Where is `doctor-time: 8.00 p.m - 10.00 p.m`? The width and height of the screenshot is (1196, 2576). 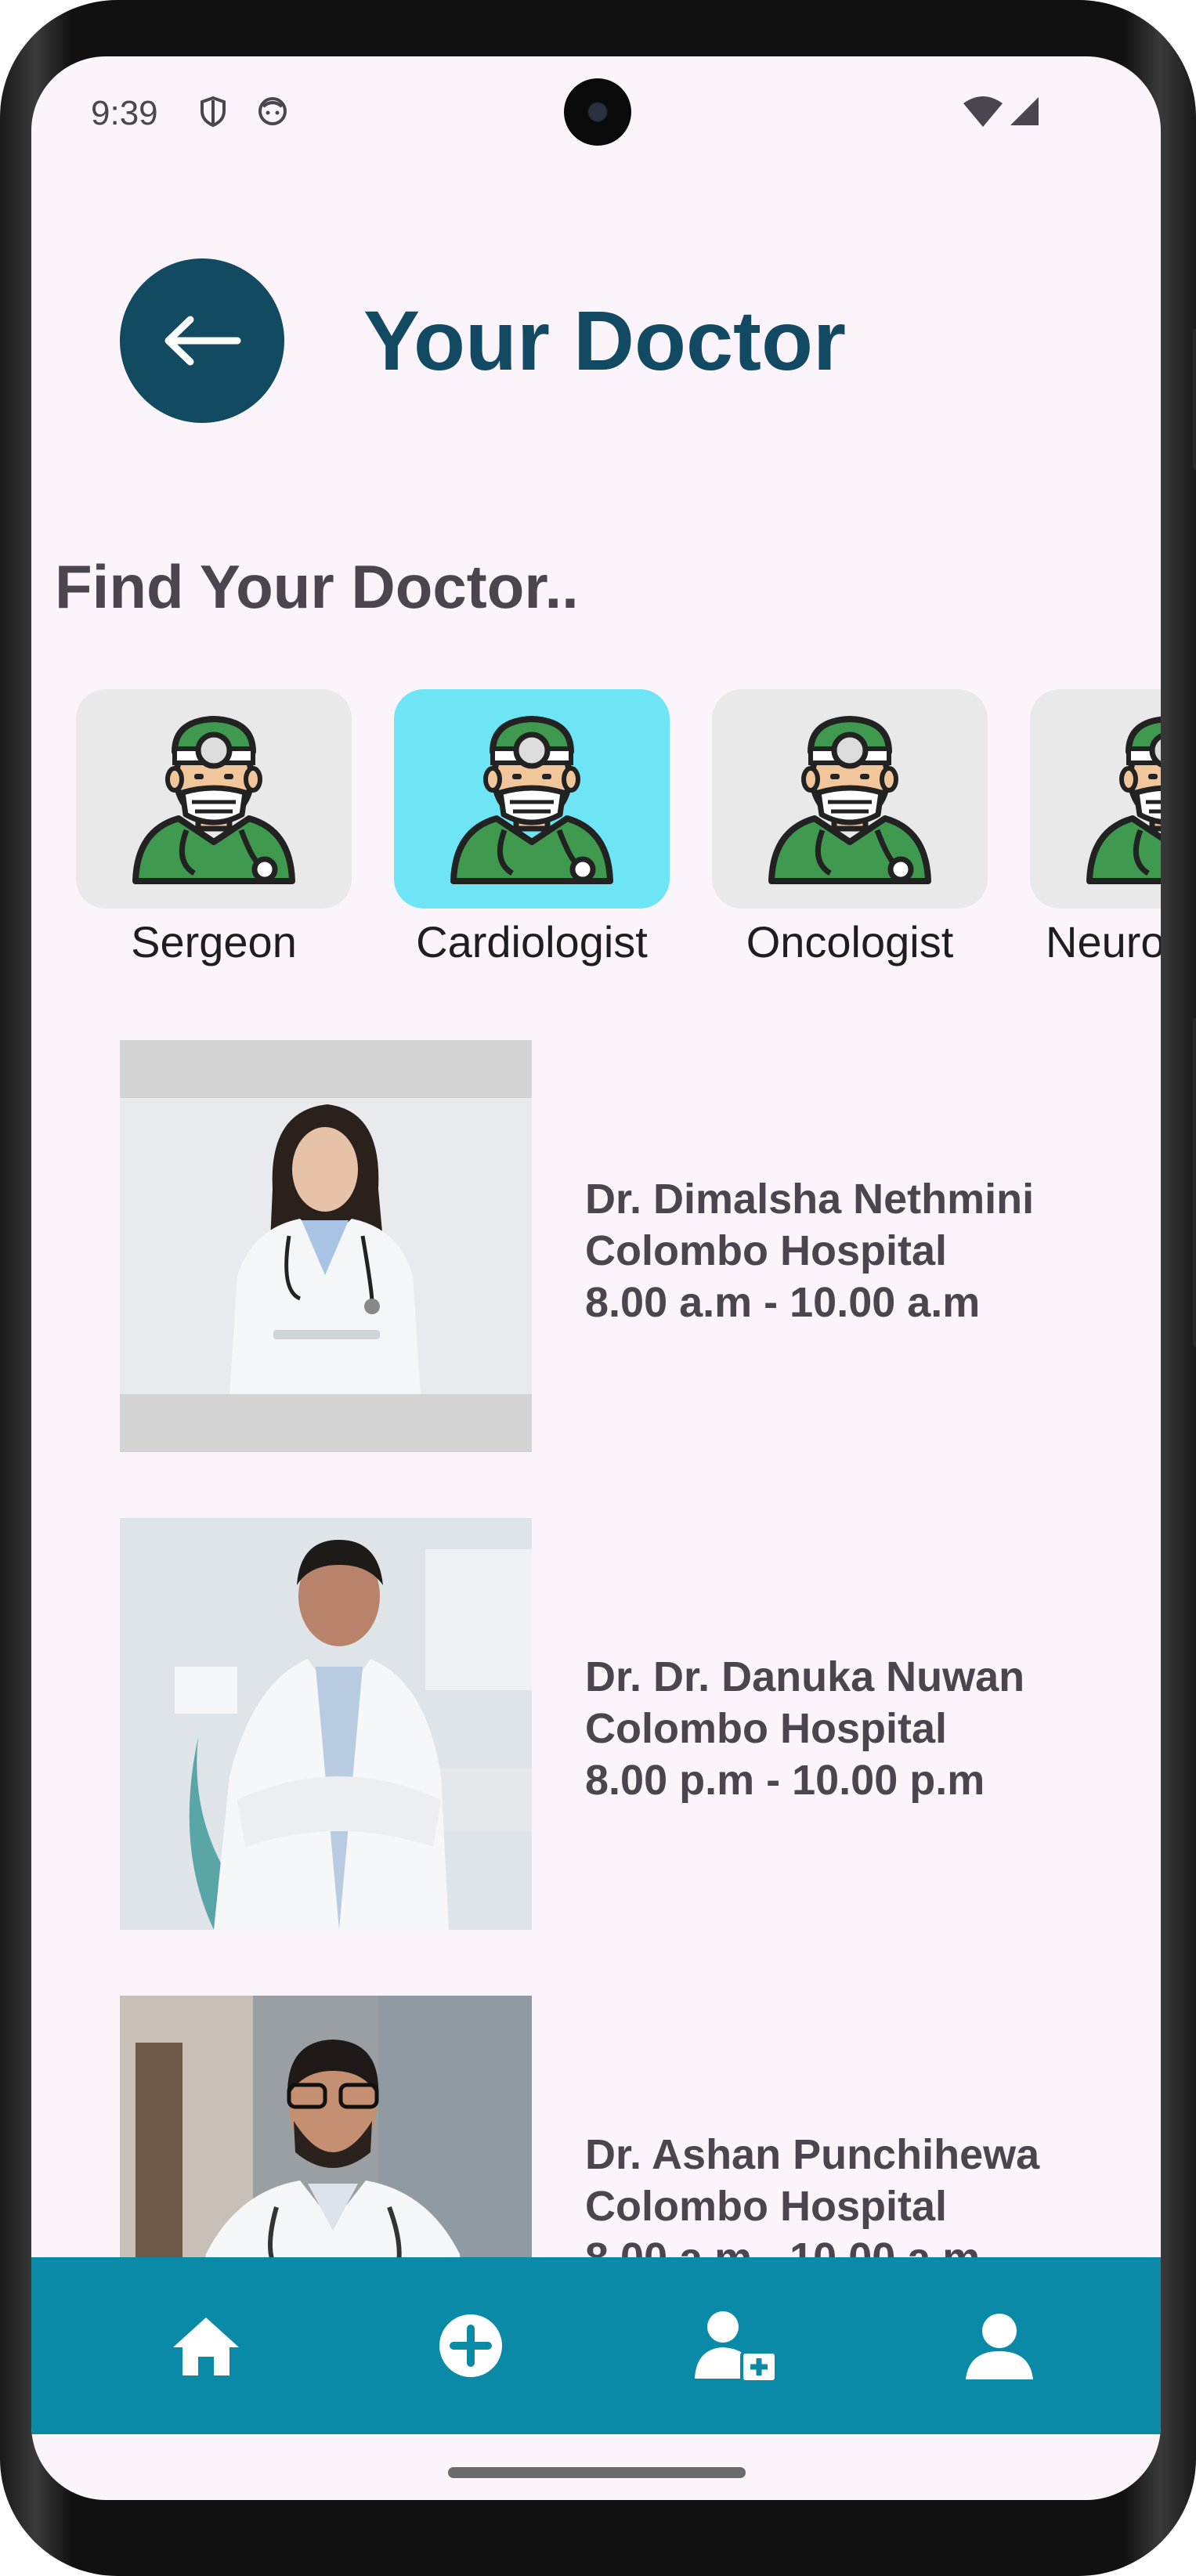 doctor-time: 8.00 p.m - 10.00 p.m is located at coordinates (785, 1780).